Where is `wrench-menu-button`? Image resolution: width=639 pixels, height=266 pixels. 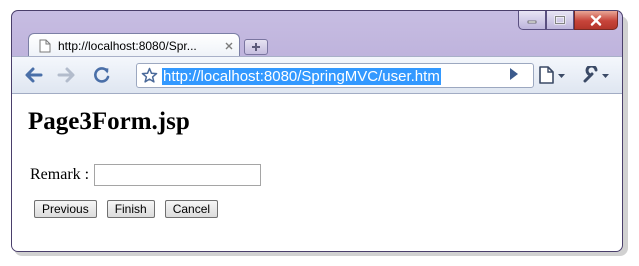 wrench-menu-button is located at coordinates (597, 75).